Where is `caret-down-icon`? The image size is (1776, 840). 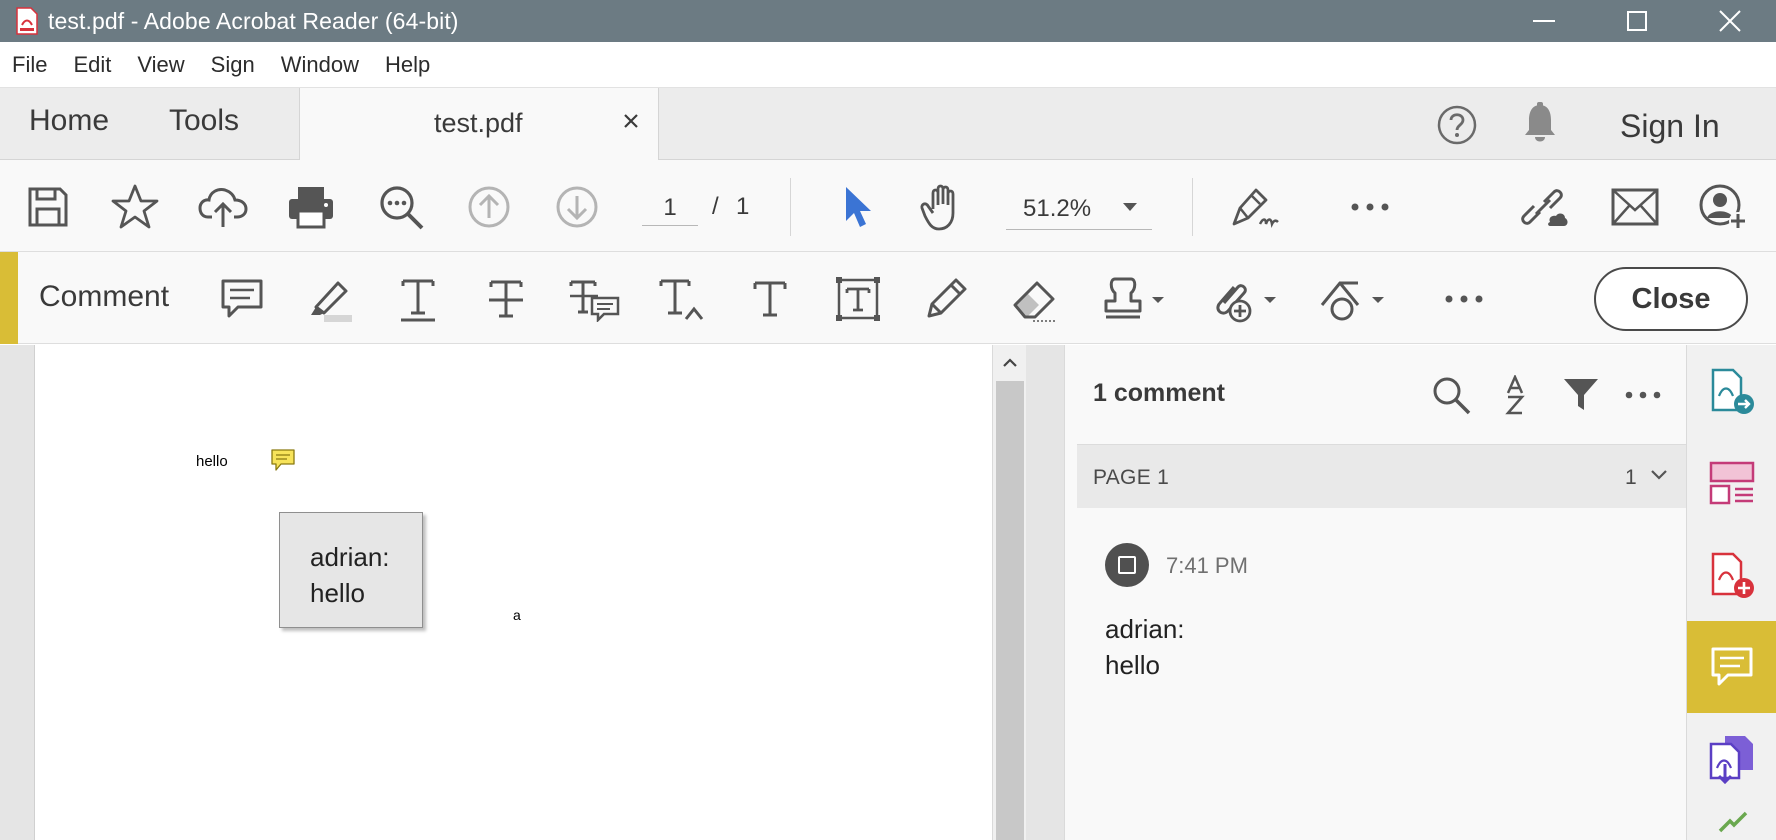
caret-down-icon is located at coordinates (1130, 207).